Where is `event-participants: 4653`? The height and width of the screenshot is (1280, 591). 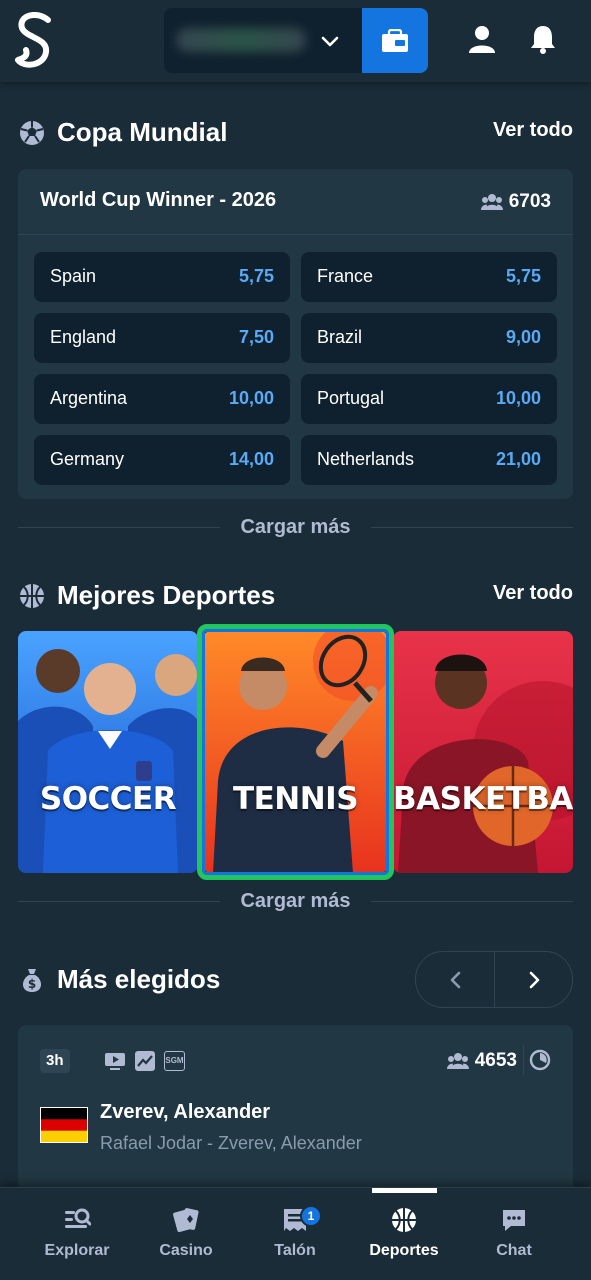 event-participants: 4653 is located at coordinates (481, 1061).